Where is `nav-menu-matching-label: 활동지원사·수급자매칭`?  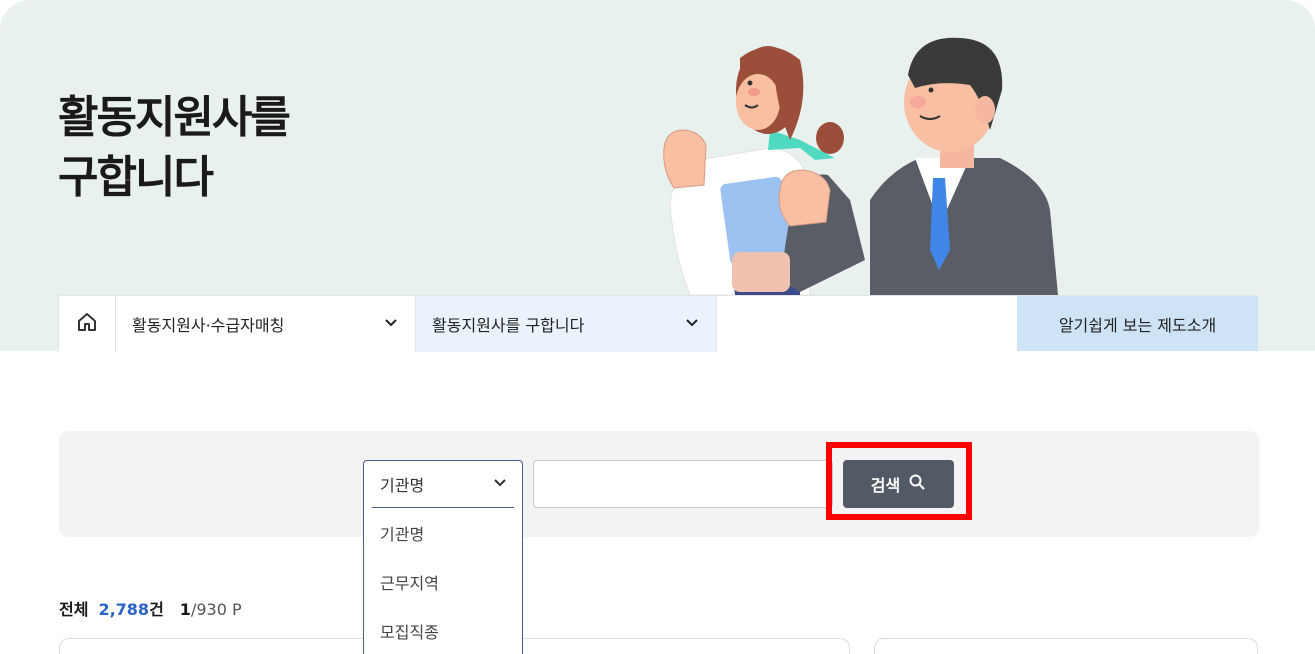 nav-menu-matching-label: 활동지원사·수급자매칭 is located at coordinates (208, 325).